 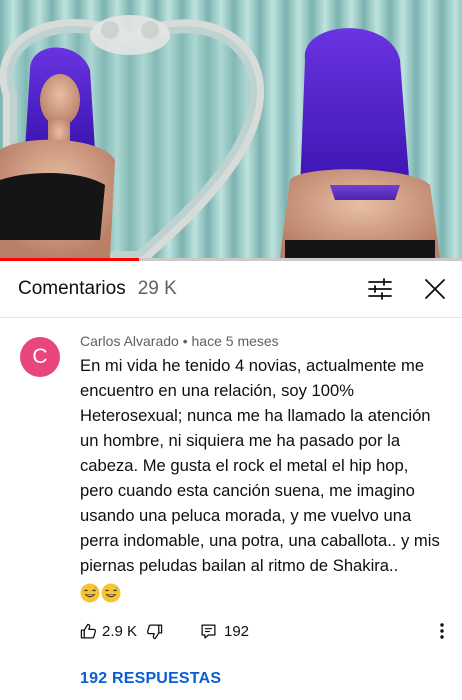 I want to click on like-button: 2.9 K, so click(x=108, y=631).